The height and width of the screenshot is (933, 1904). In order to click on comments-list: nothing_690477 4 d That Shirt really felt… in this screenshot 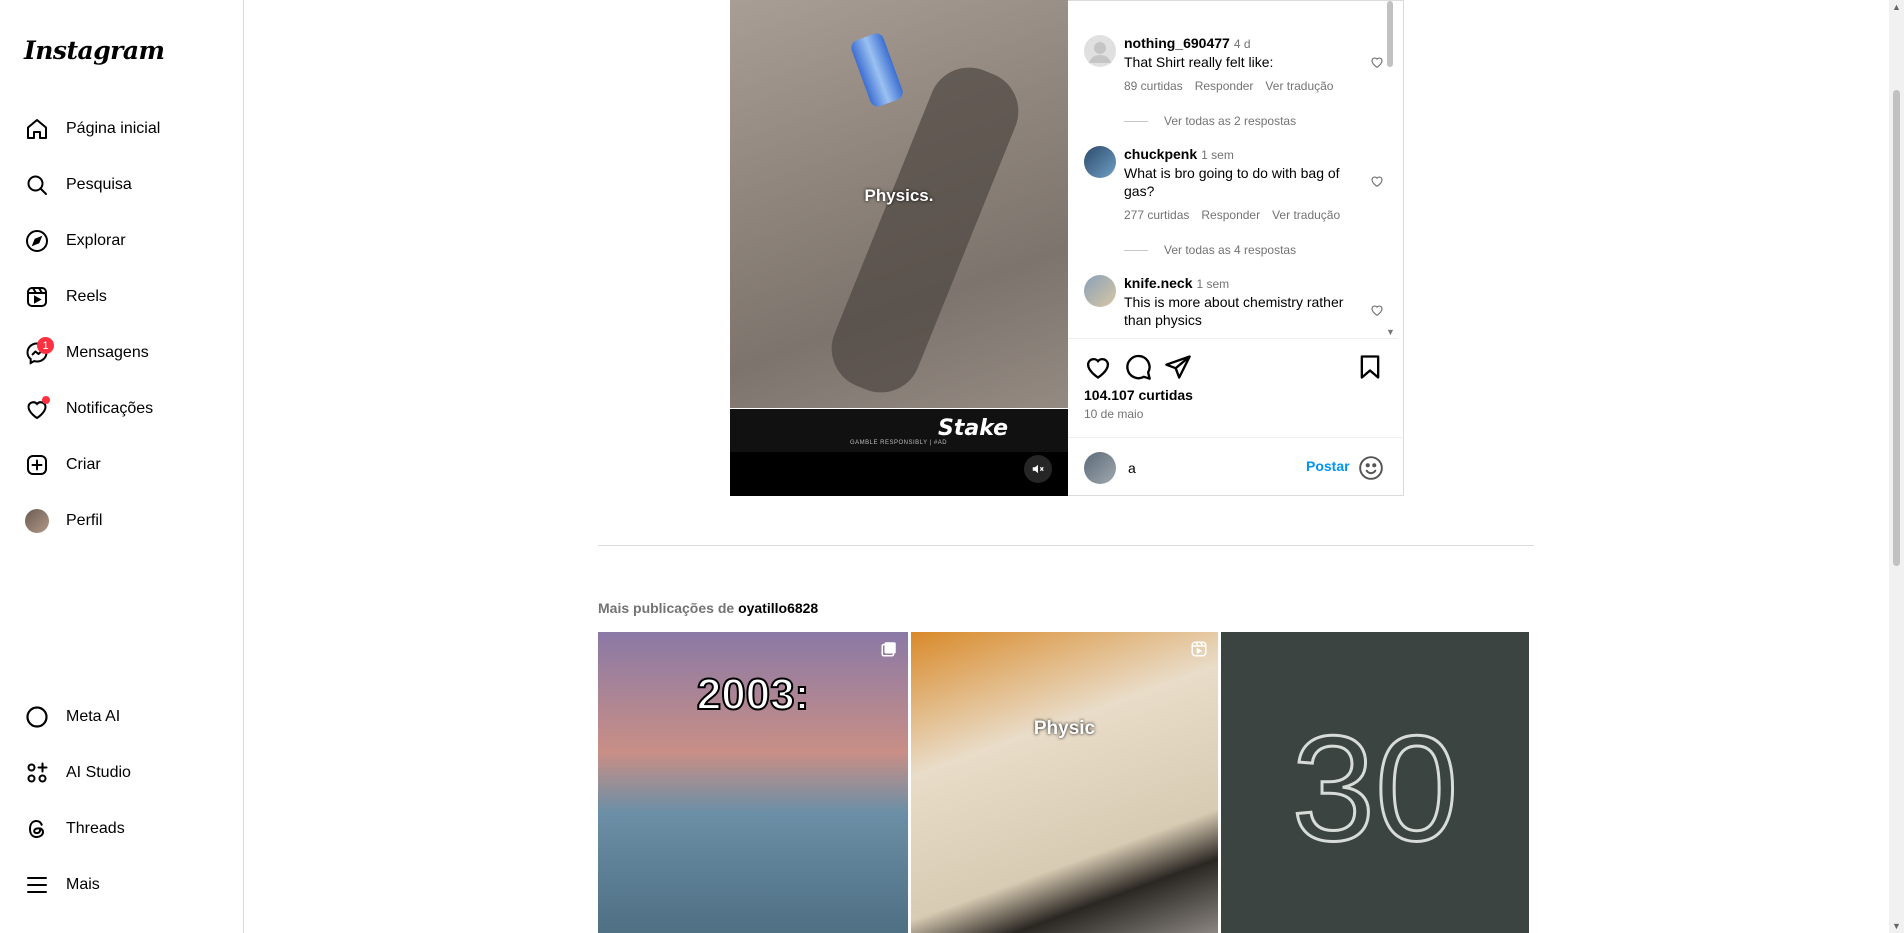, I will do `click(1233, 170)`.